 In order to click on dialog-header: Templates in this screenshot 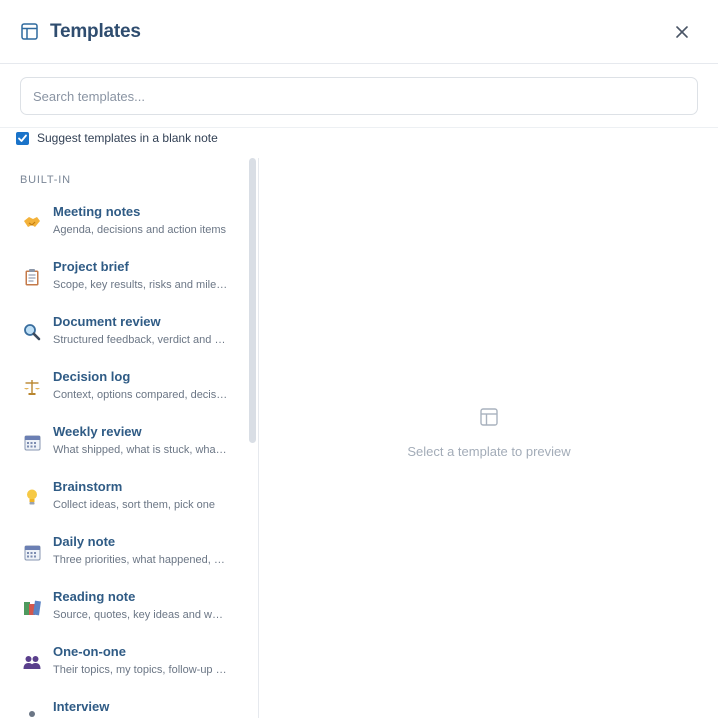, I will do `click(359, 32)`.